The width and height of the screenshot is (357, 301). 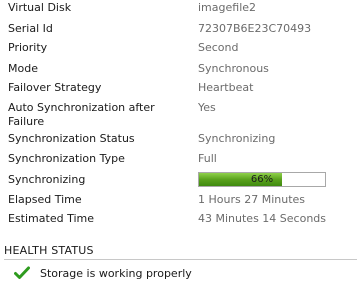 What do you see at coordinates (23, 68) in the screenshot?
I see `mode-label: Mode` at bounding box center [23, 68].